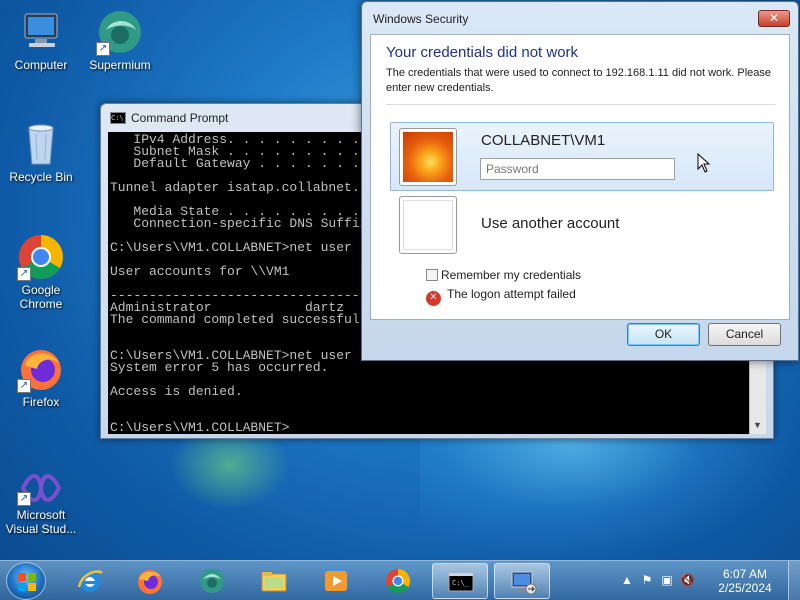 This screenshot has height=600, width=800. I want to click on desktop-icon-label: Google Chrome, so click(41, 297).